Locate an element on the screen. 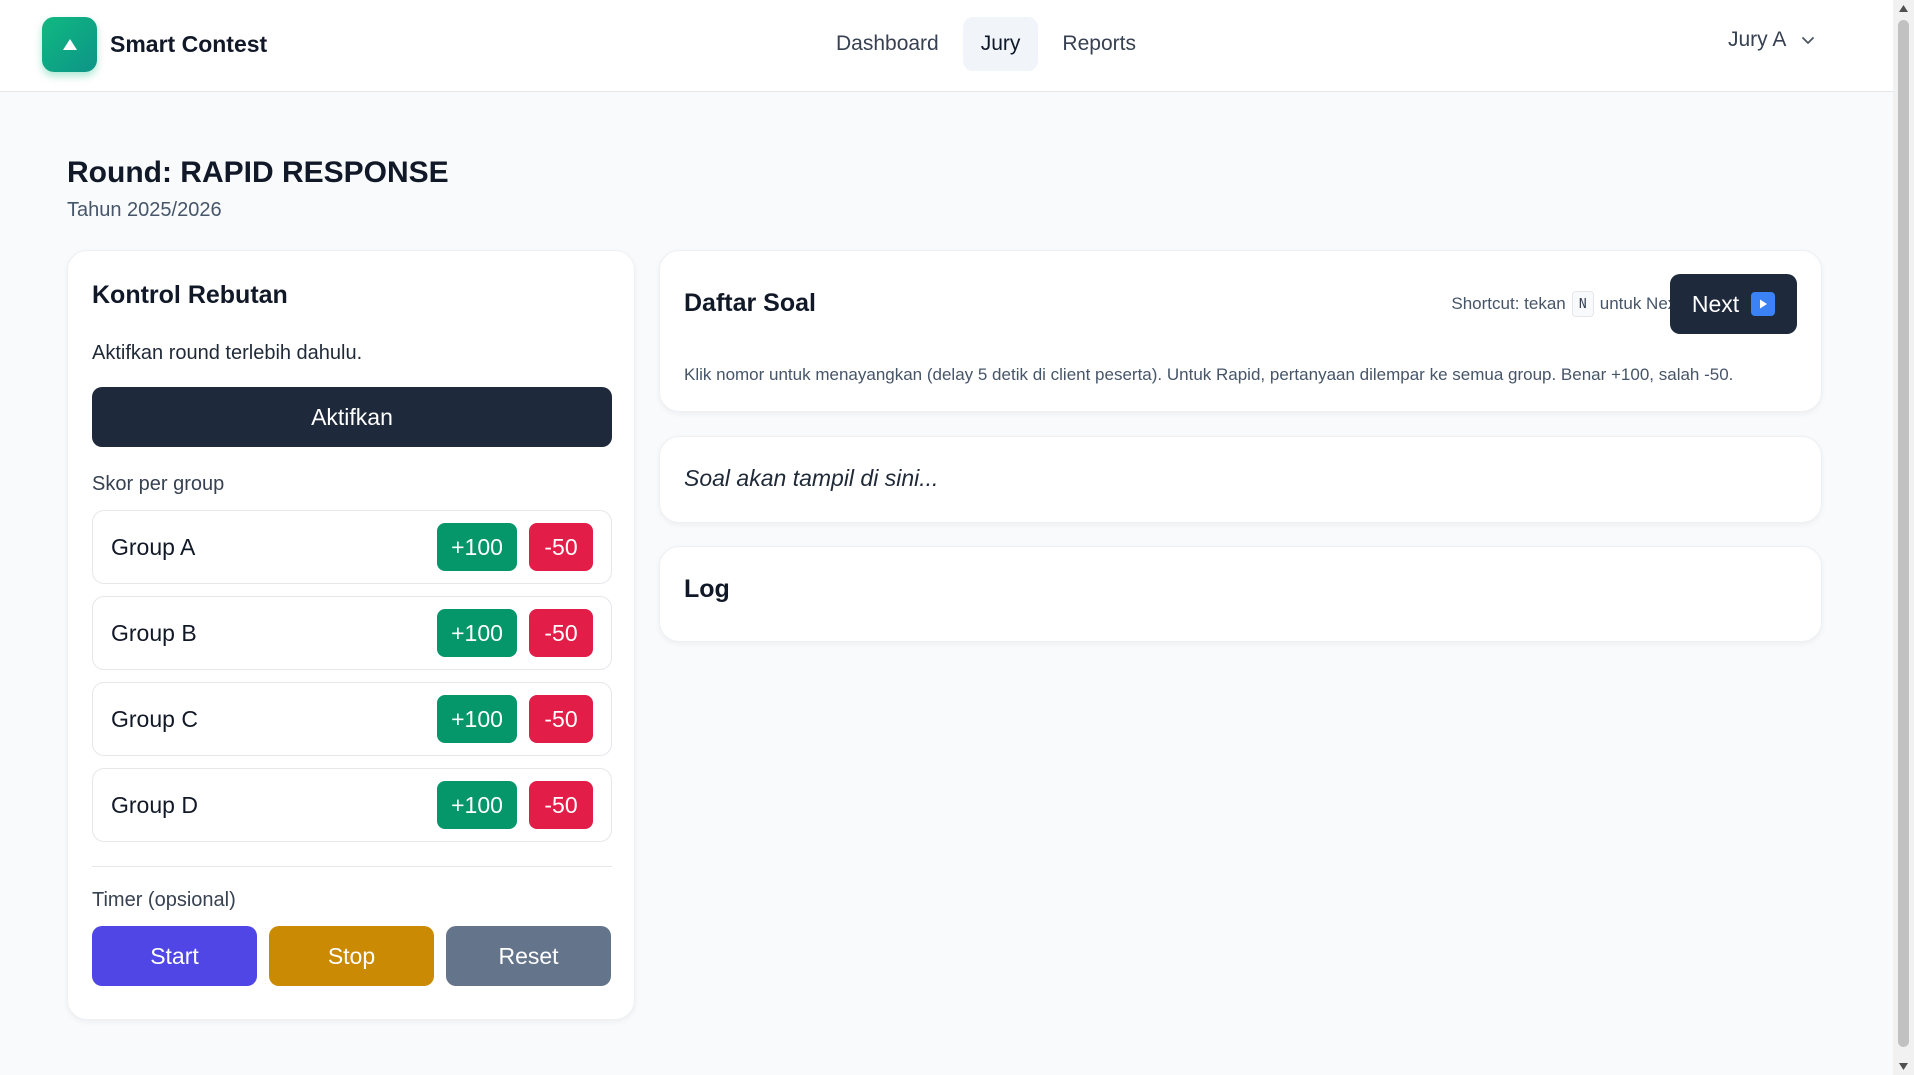  shortcut-suffix: untuk Next is located at coordinates (1640, 303).